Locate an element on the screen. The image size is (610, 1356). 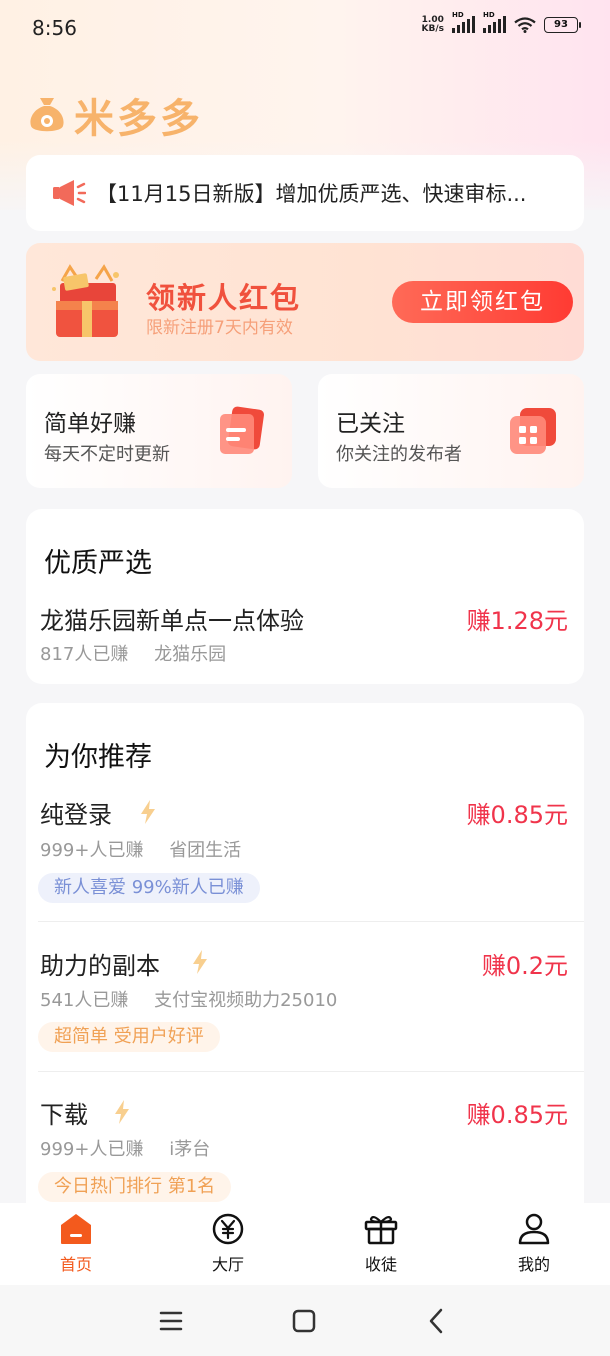
home-square-icon is located at coordinates (304, 1321).